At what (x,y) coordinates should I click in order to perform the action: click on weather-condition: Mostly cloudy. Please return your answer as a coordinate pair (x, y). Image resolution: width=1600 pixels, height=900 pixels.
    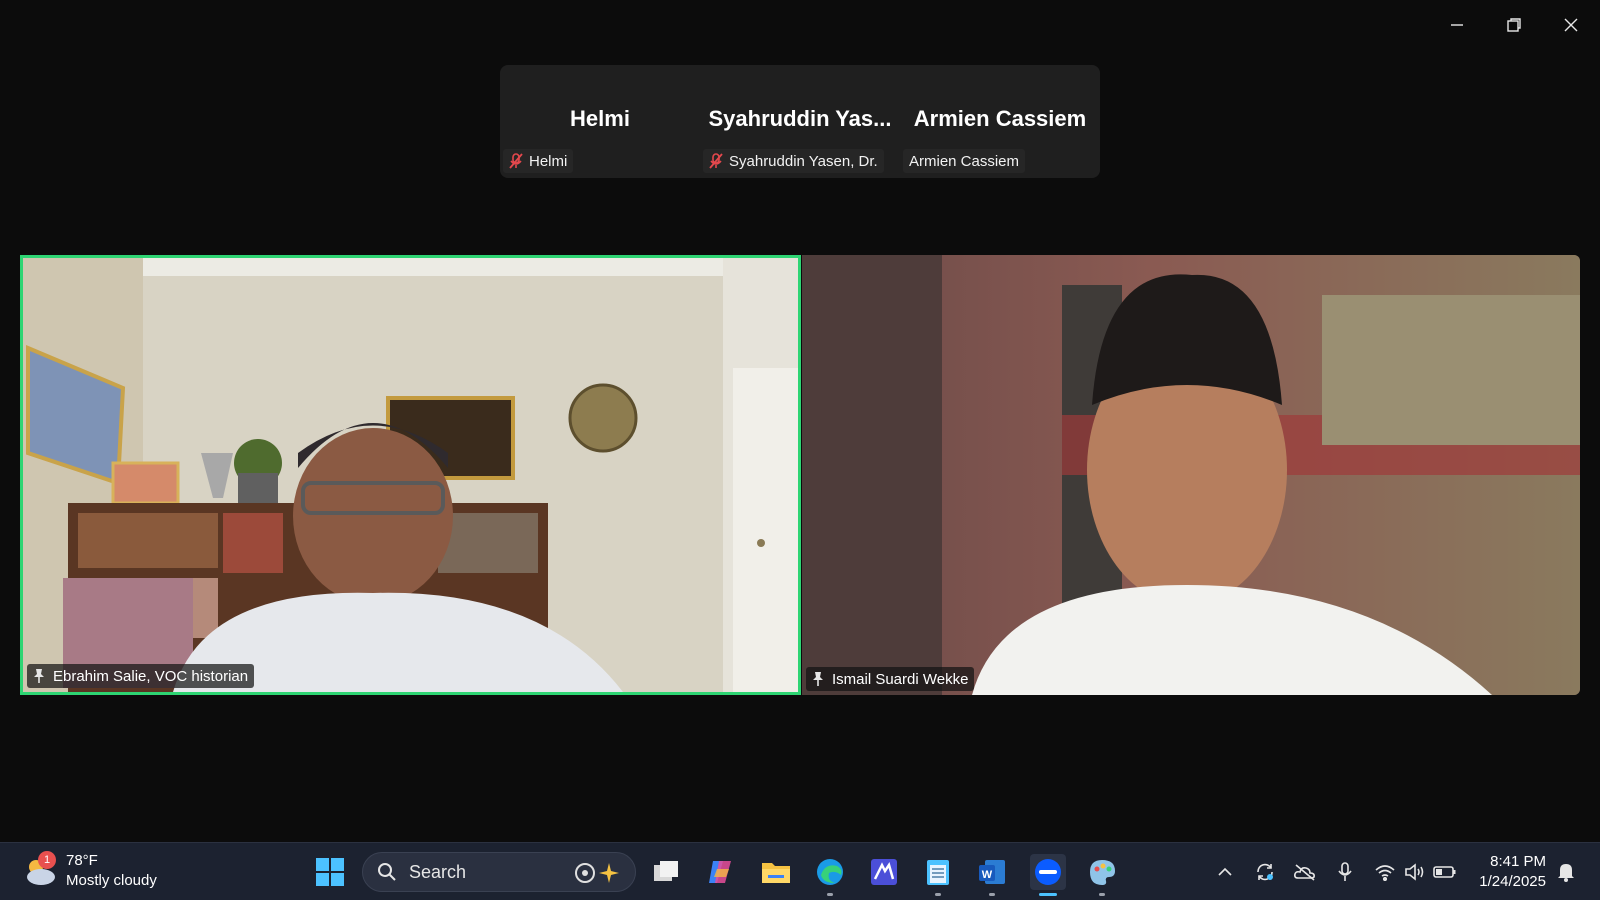
    Looking at the image, I should click on (111, 880).